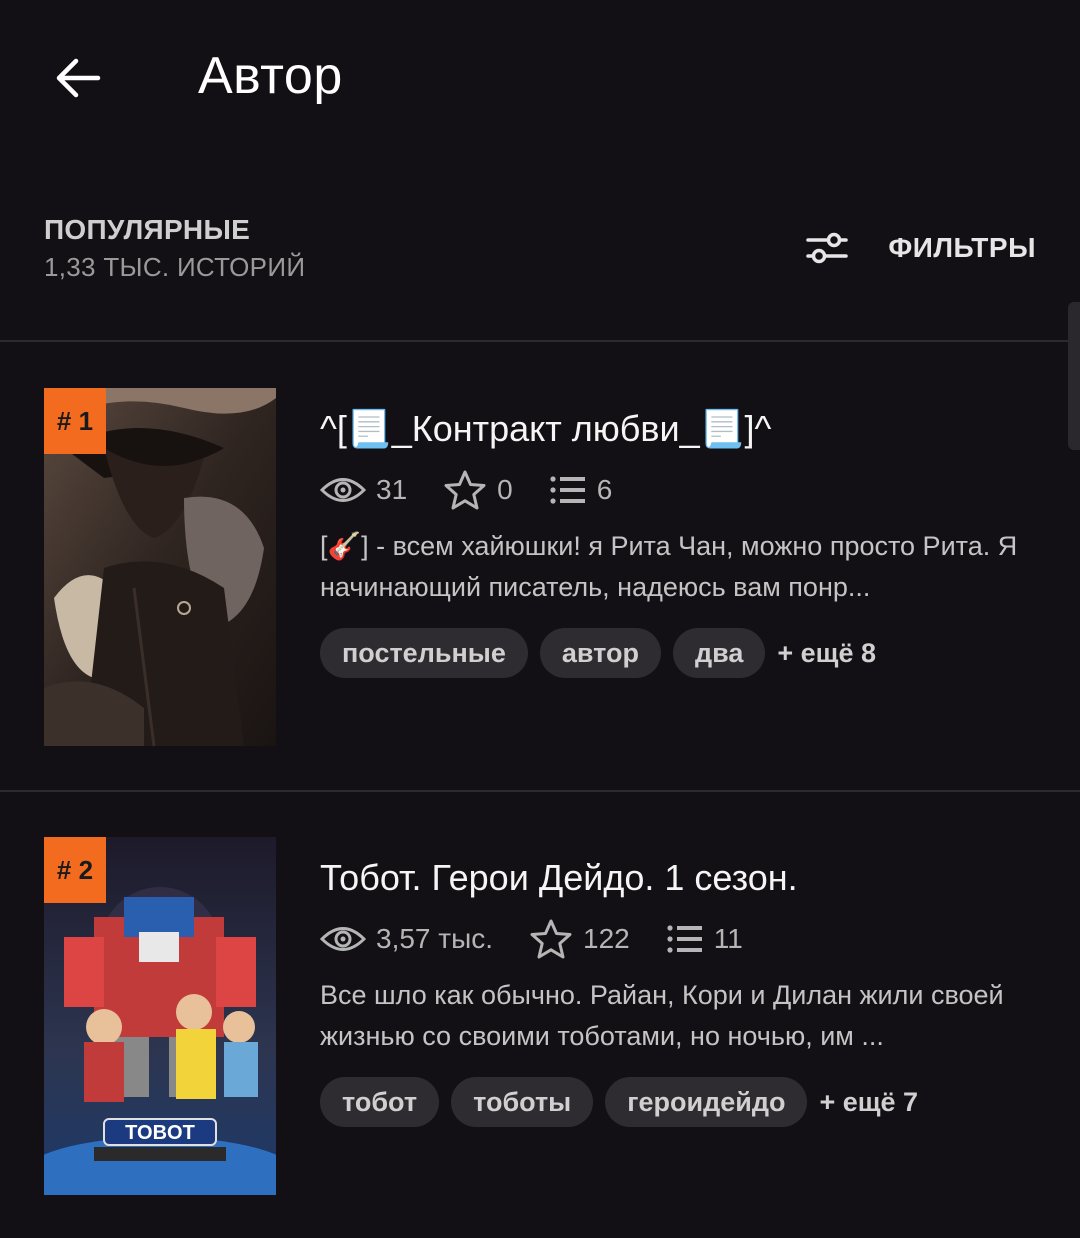 The width and height of the screenshot is (1080, 1238). What do you see at coordinates (826, 653) in the screenshot?
I see `more-tags-link: + ещё 8` at bounding box center [826, 653].